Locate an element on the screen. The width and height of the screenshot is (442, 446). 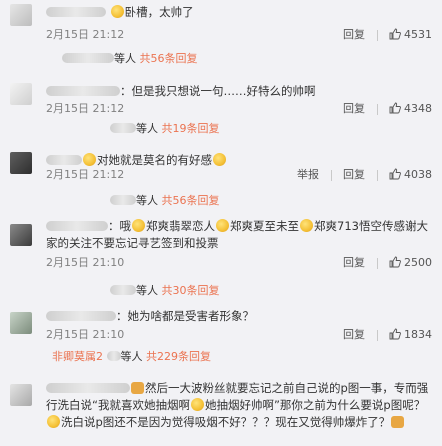
comment-actions: 回复 1834 is located at coordinates (387, 335).